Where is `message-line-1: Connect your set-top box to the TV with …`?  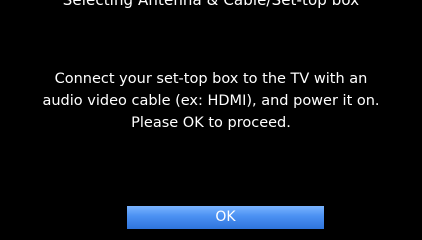
message-line-1: Connect your set-top box to the TV with … is located at coordinates (211, 79).